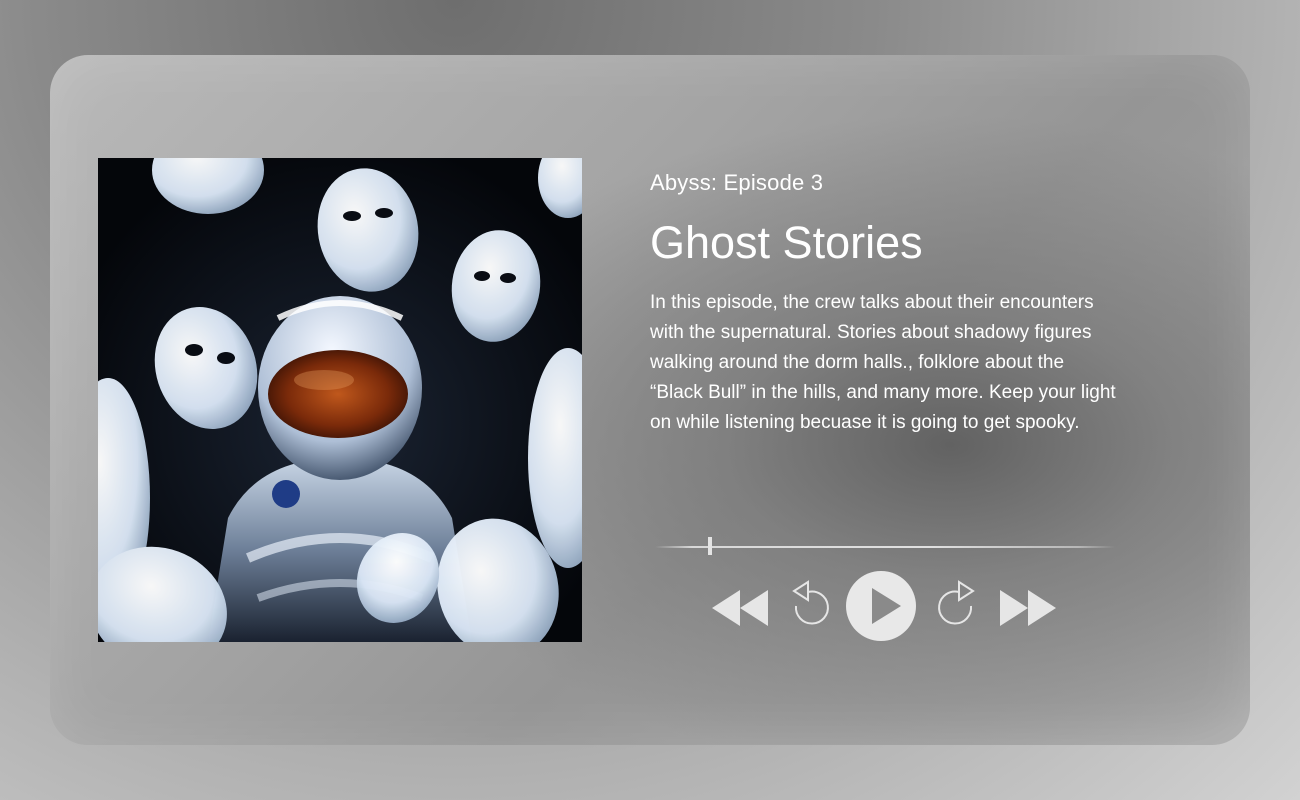  I want to click on skip-forward-icon, so click(956, 602).